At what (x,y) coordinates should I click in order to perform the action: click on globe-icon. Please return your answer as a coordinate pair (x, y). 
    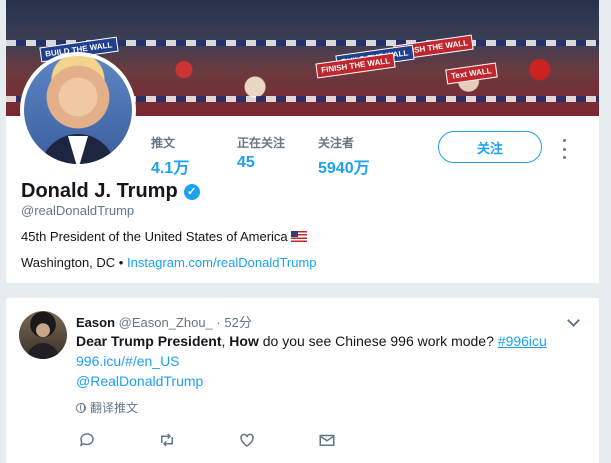
    Looking at the image, I should click on (81, 407).